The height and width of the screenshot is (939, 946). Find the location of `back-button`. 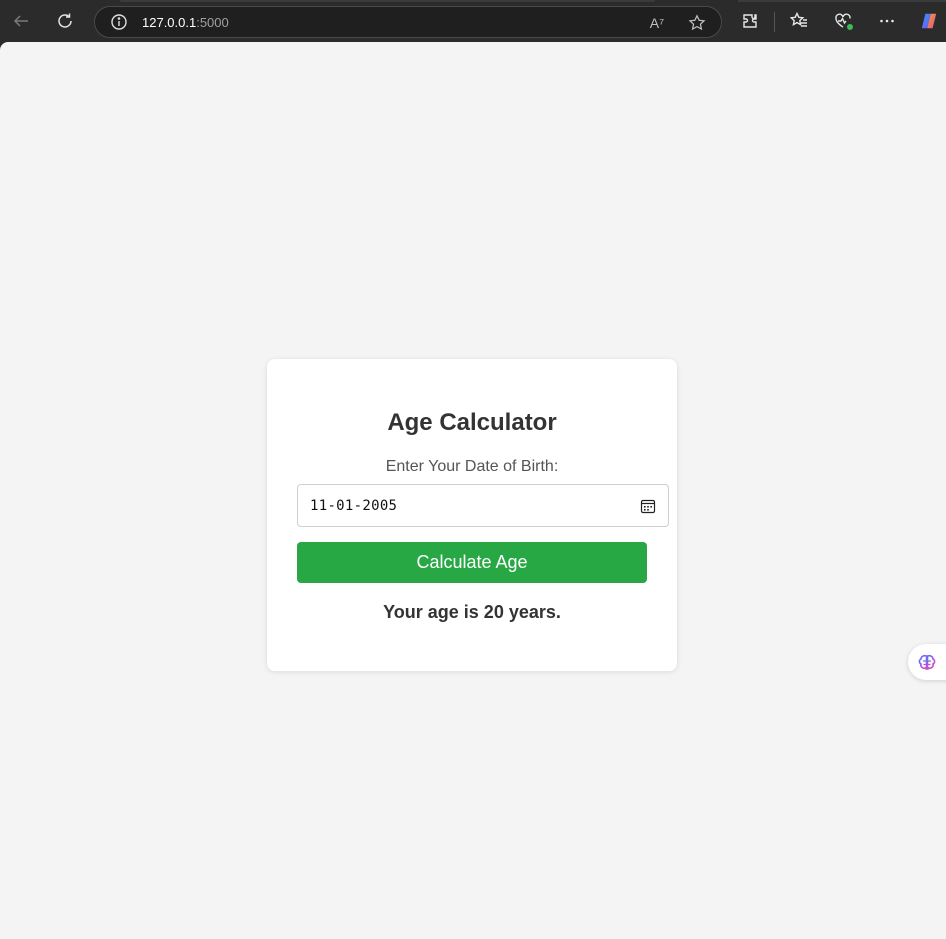

back-button is located at coordinates (21, 21).